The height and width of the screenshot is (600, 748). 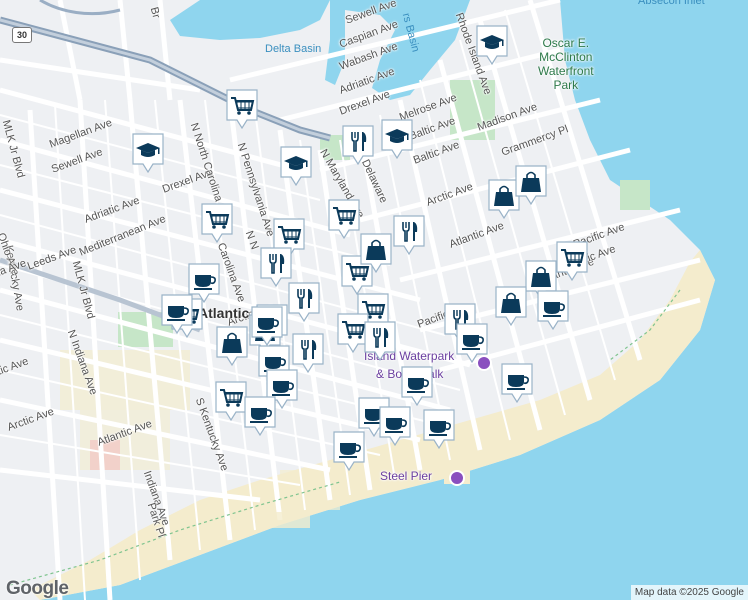 What do you see at coordinates (566, 85) in the screenshot?
I see `park-label-line: Park` at bounding box center [566, 85].